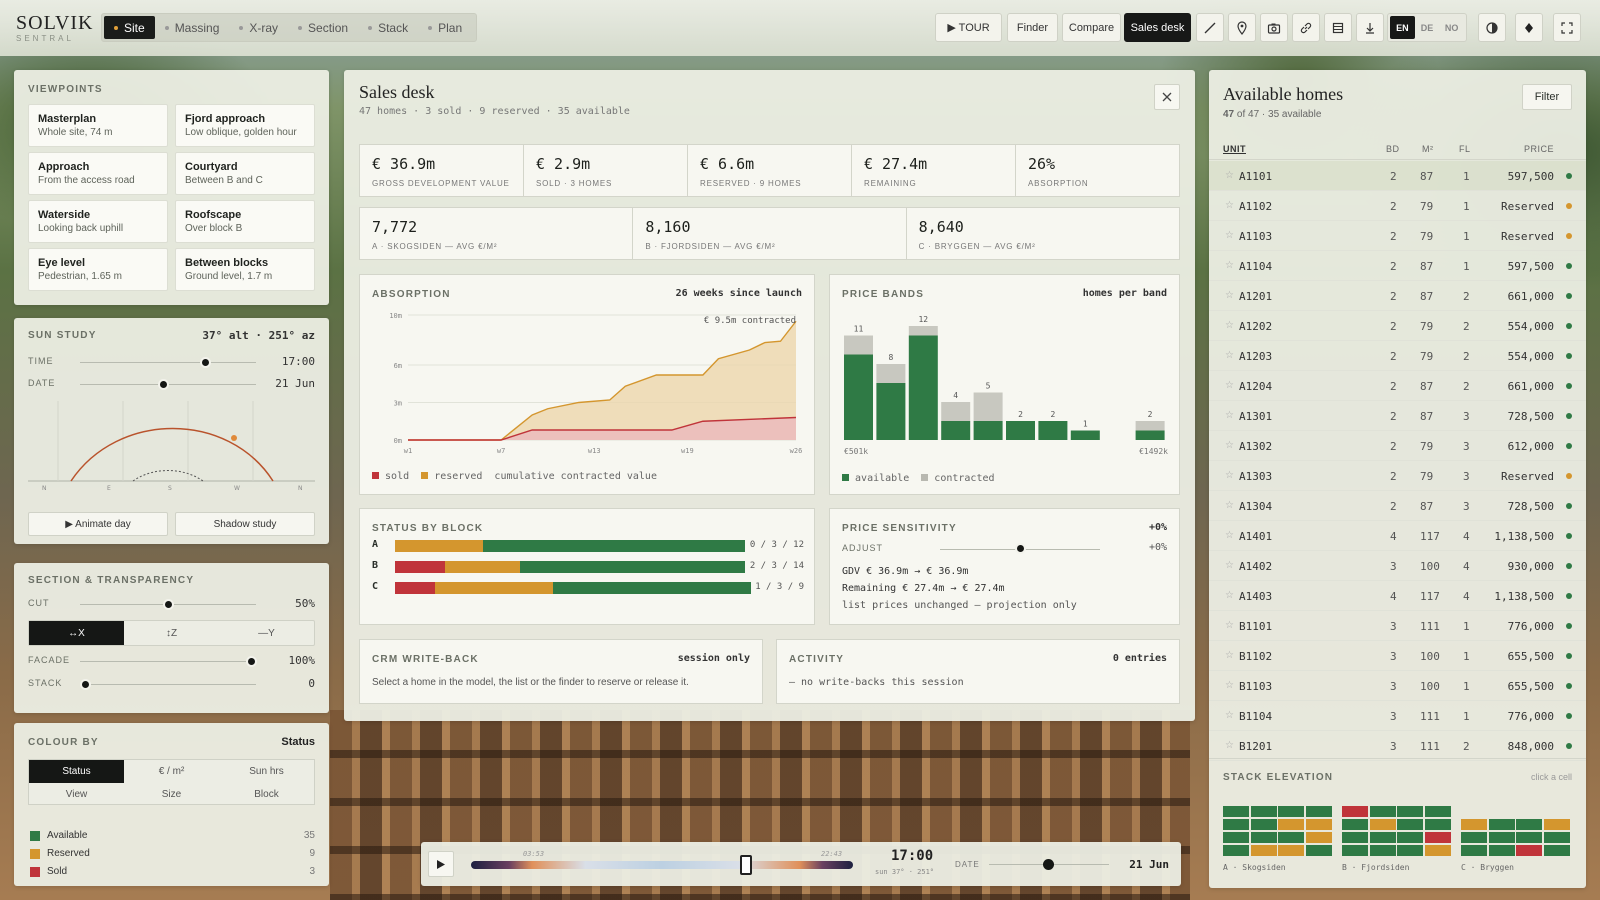 The width and height of the screenshot is (1600, 900). What do you see at coordinates (1567, 27) in the screenshot?
I see `fullscreen-button` at bounding box center [1567, 27].